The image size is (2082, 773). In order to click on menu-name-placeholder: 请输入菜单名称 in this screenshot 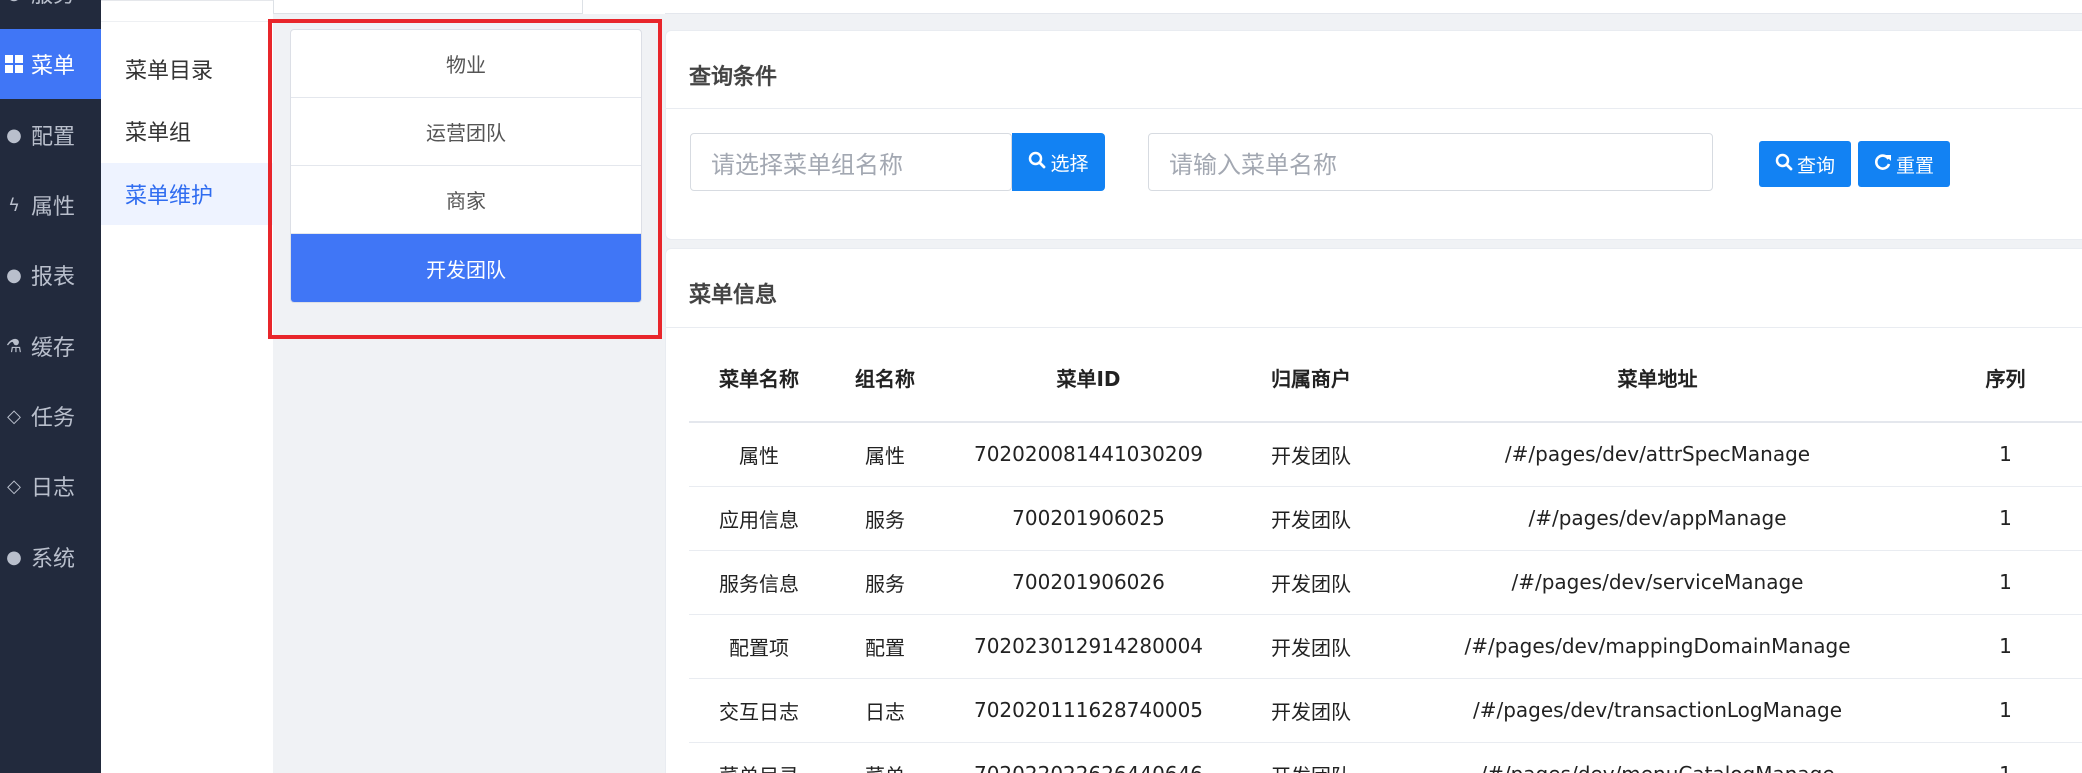, I will do `click(1253, 164)`.